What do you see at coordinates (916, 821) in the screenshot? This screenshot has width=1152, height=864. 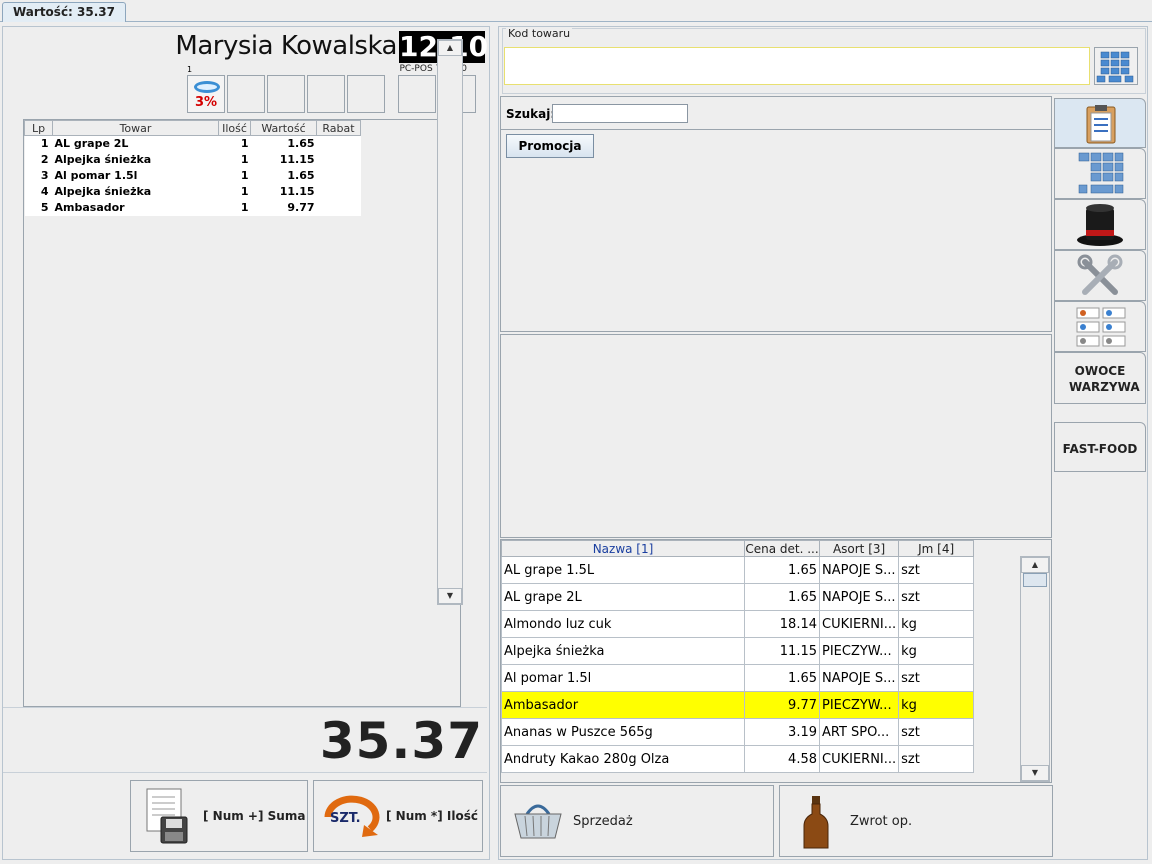 I see `return-bottle-button: Zwrot op.` at bounding box center [916, 821].